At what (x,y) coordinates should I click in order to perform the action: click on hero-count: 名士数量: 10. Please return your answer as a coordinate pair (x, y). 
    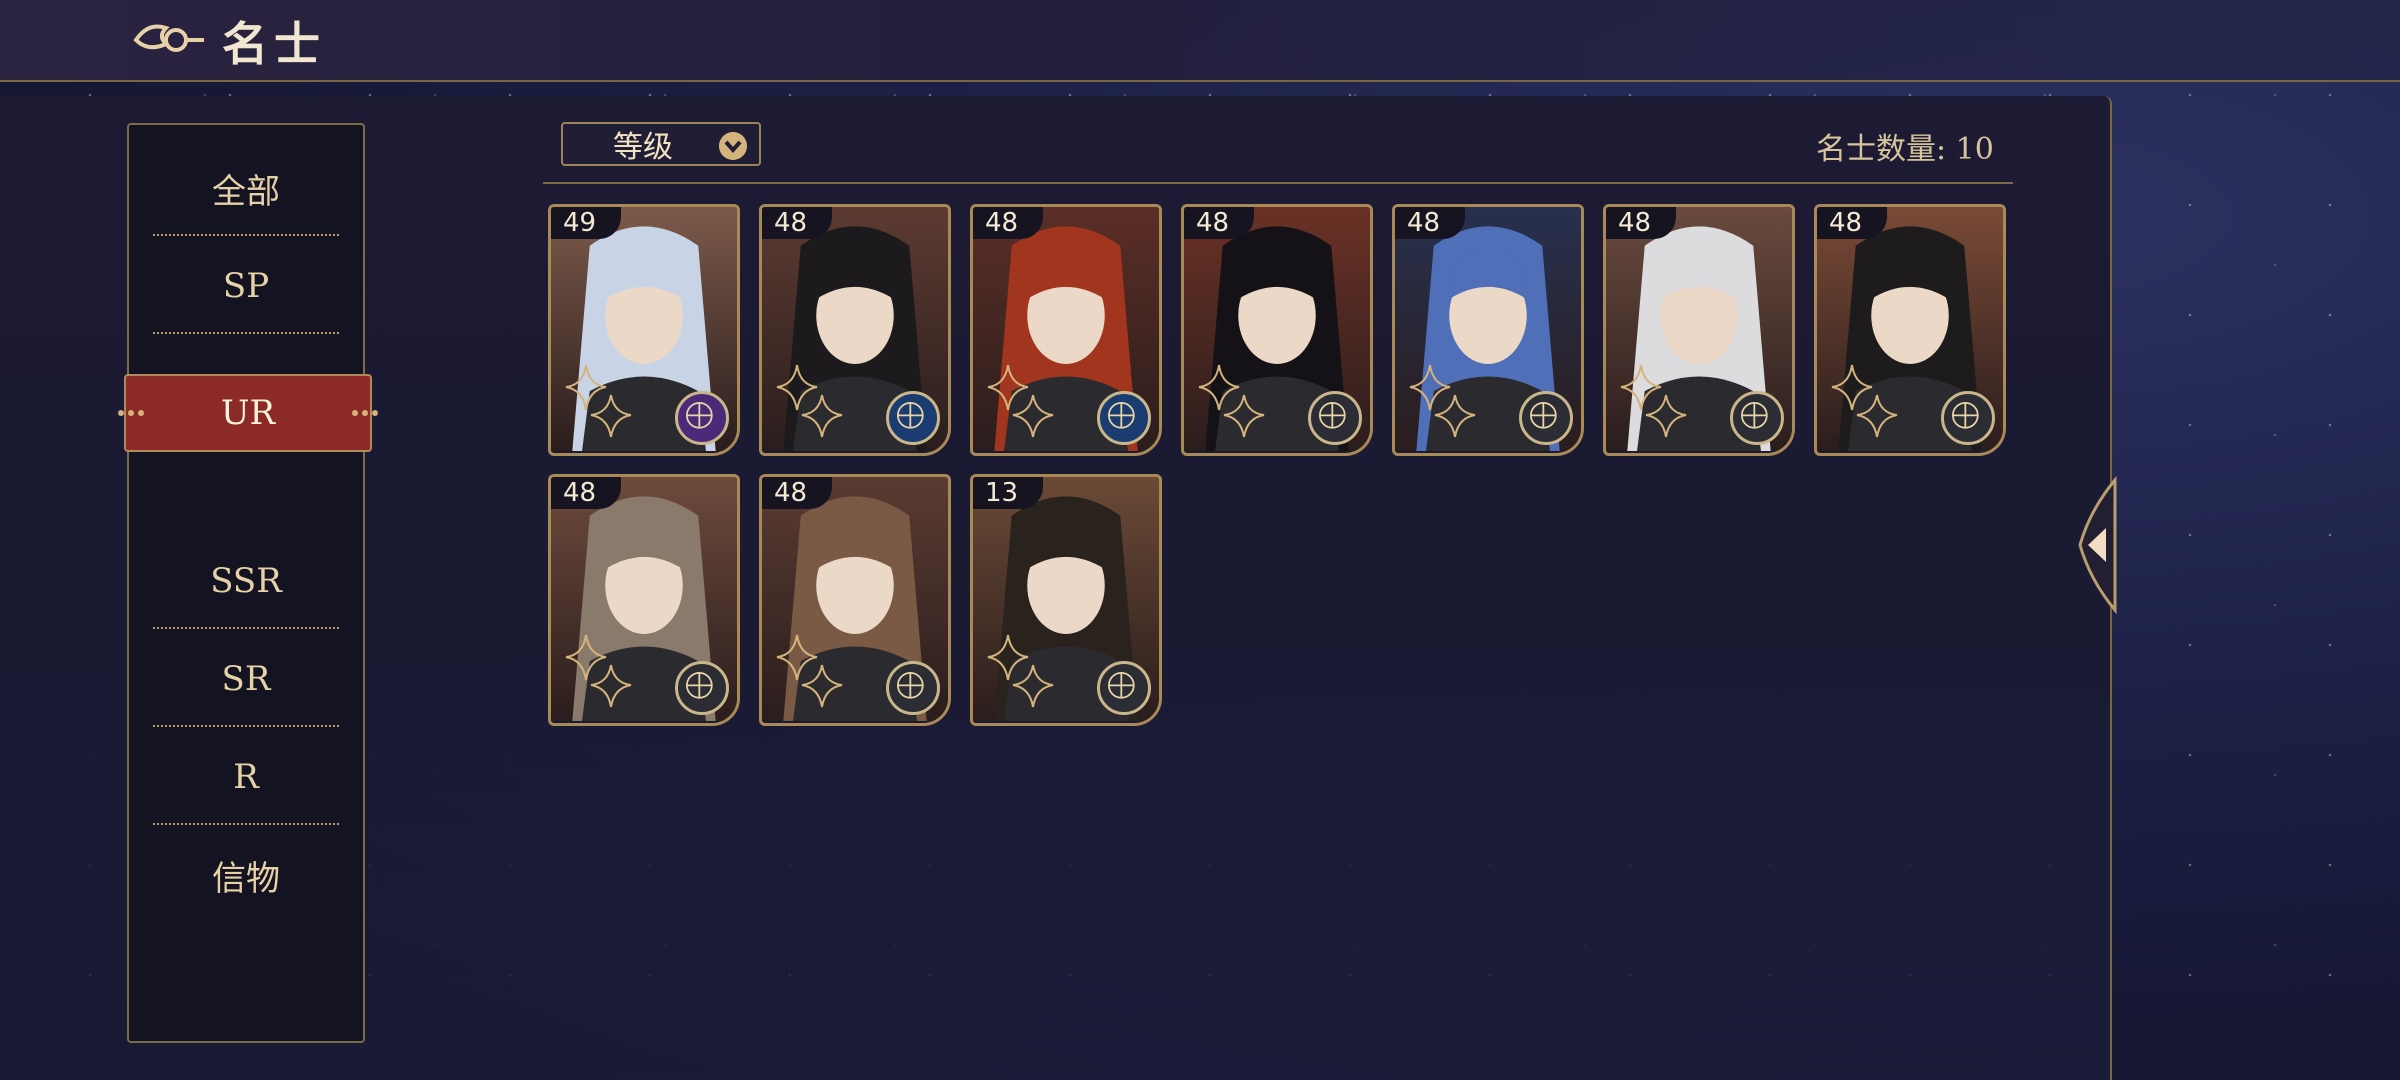
    Looking at the image, I should click on (1905, 149).